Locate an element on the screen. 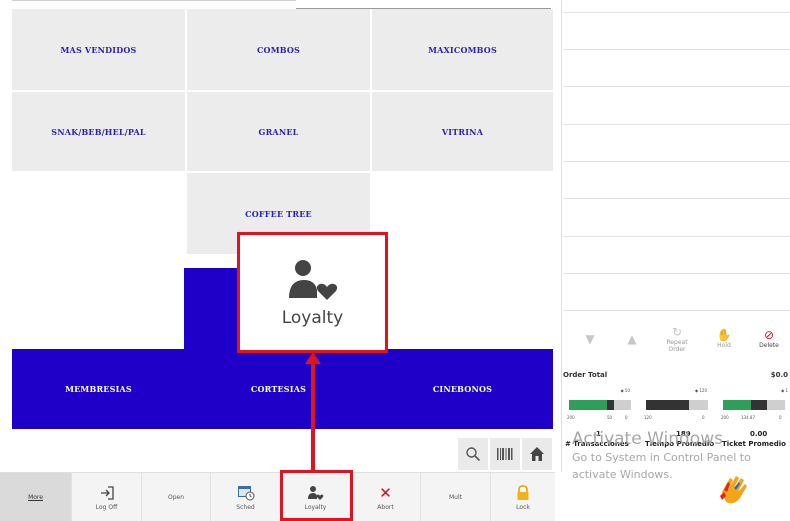 This screenshot has width=790, height=521. highlight-arrow-head is located at coordinates (313, 358).